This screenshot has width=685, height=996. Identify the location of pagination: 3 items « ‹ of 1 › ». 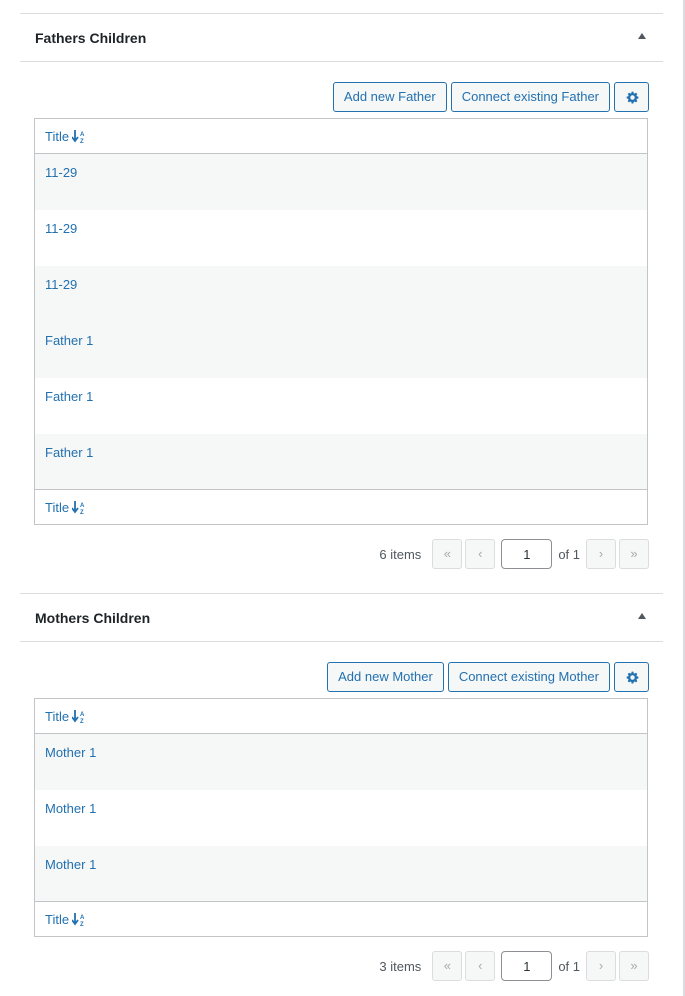
(514, 966).